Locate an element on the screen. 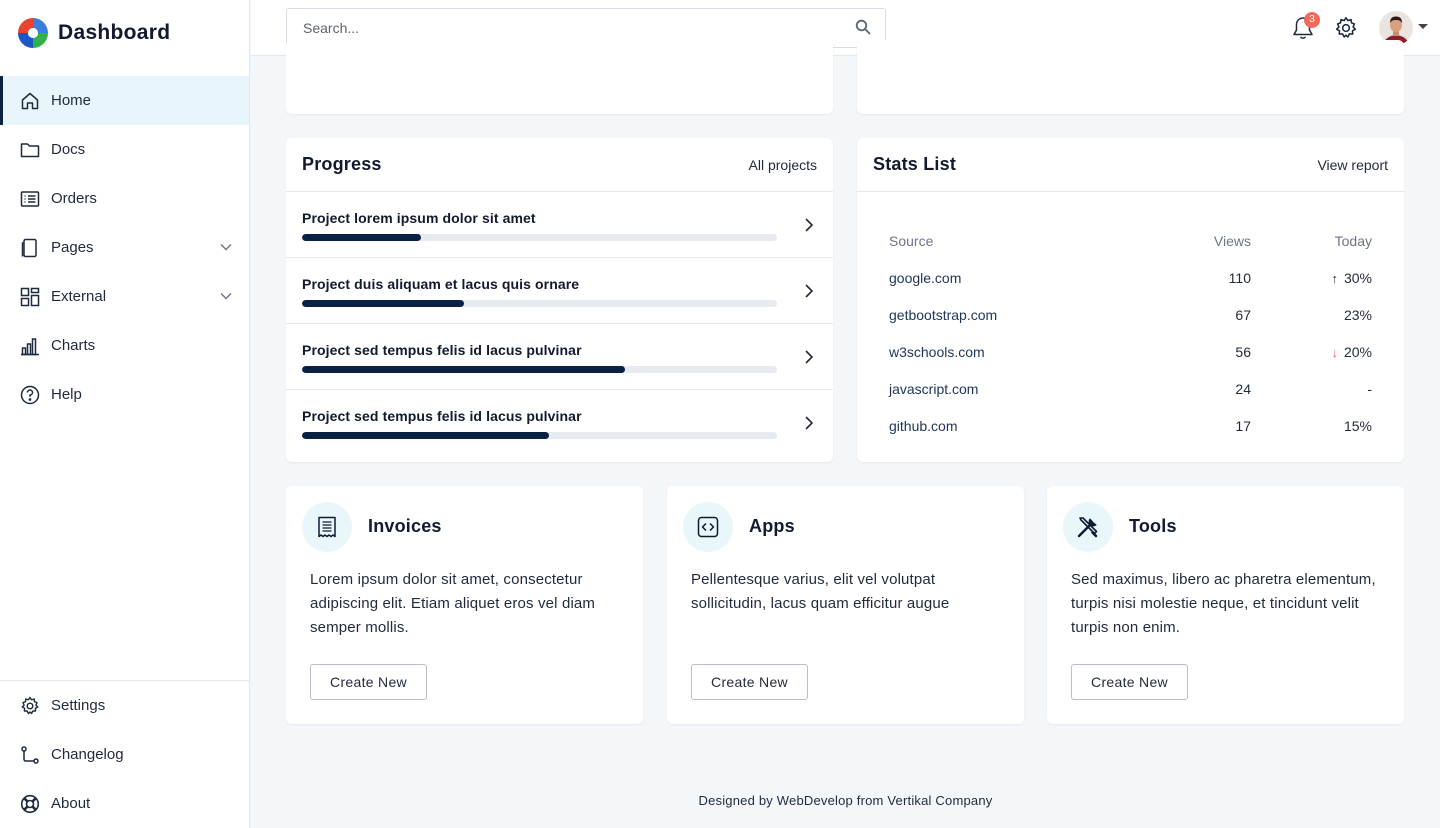  top-card-right is located at coordinates (1130, 77).